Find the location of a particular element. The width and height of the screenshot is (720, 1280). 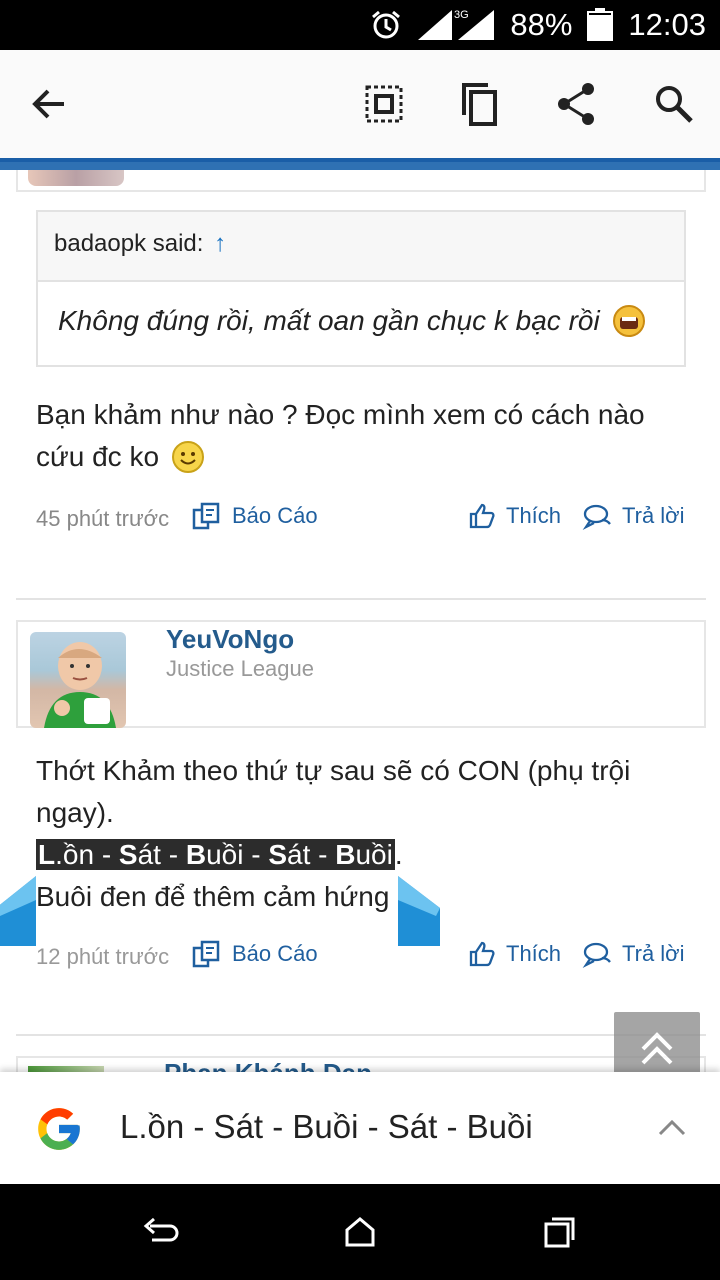

post-time: 45 phút trước is located at coordinates (103, 518).